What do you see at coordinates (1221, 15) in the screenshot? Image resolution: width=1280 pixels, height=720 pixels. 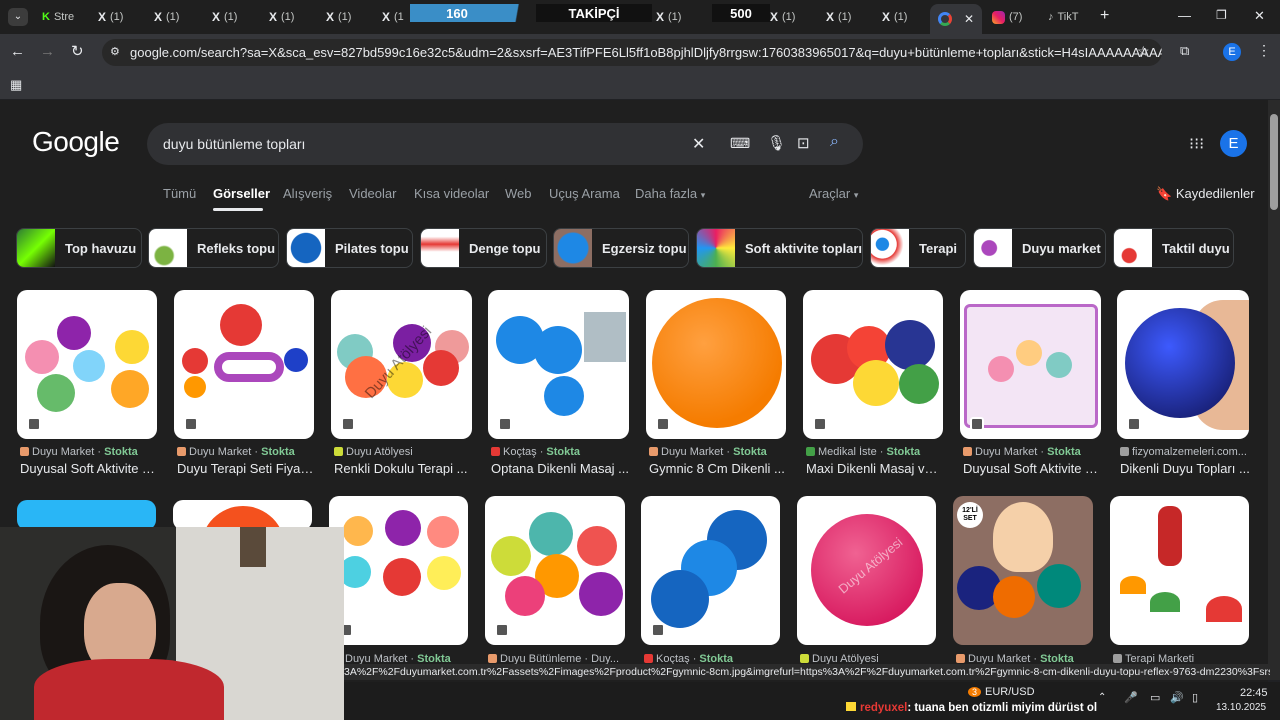 I see `maximize-button: ❐` at bounding box center [1221, 15].